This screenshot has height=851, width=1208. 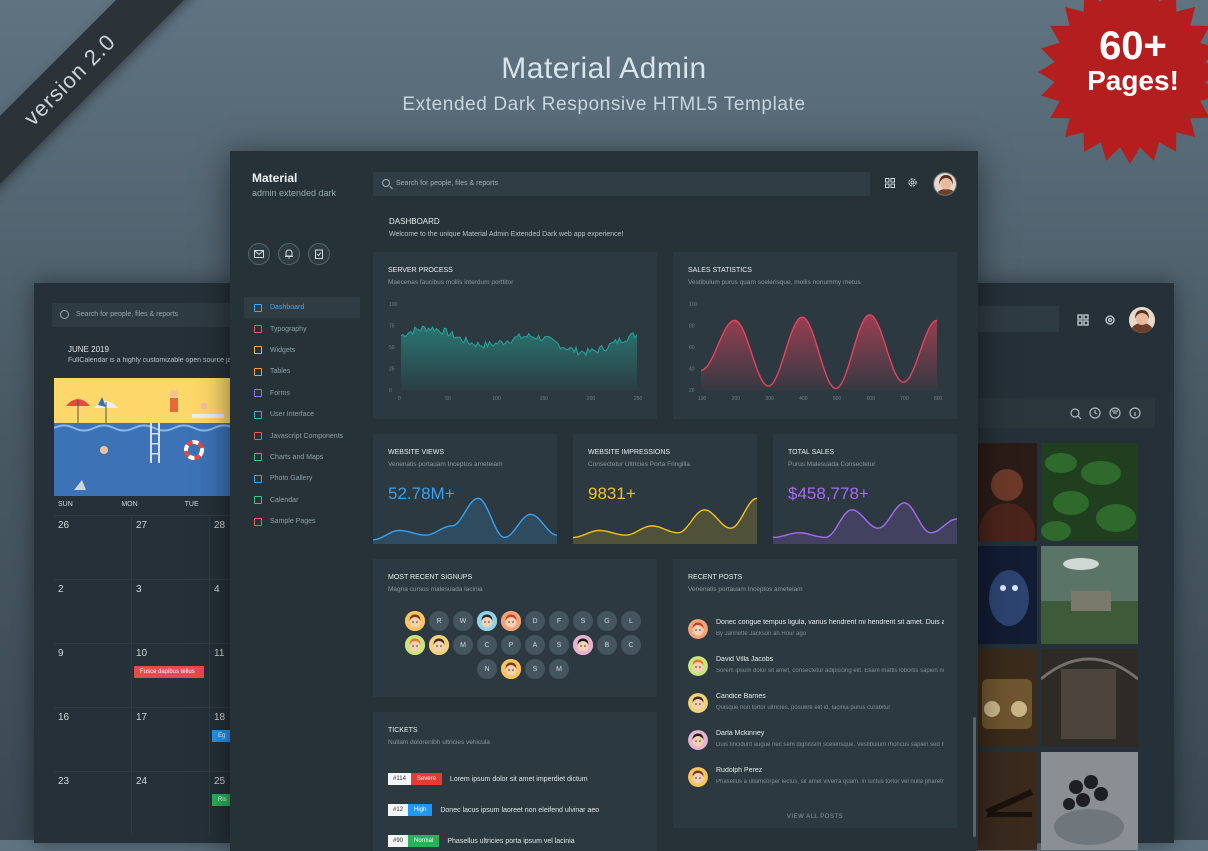 I want to click on signup-row: RW DFSGL, so click(x=523, y=621).